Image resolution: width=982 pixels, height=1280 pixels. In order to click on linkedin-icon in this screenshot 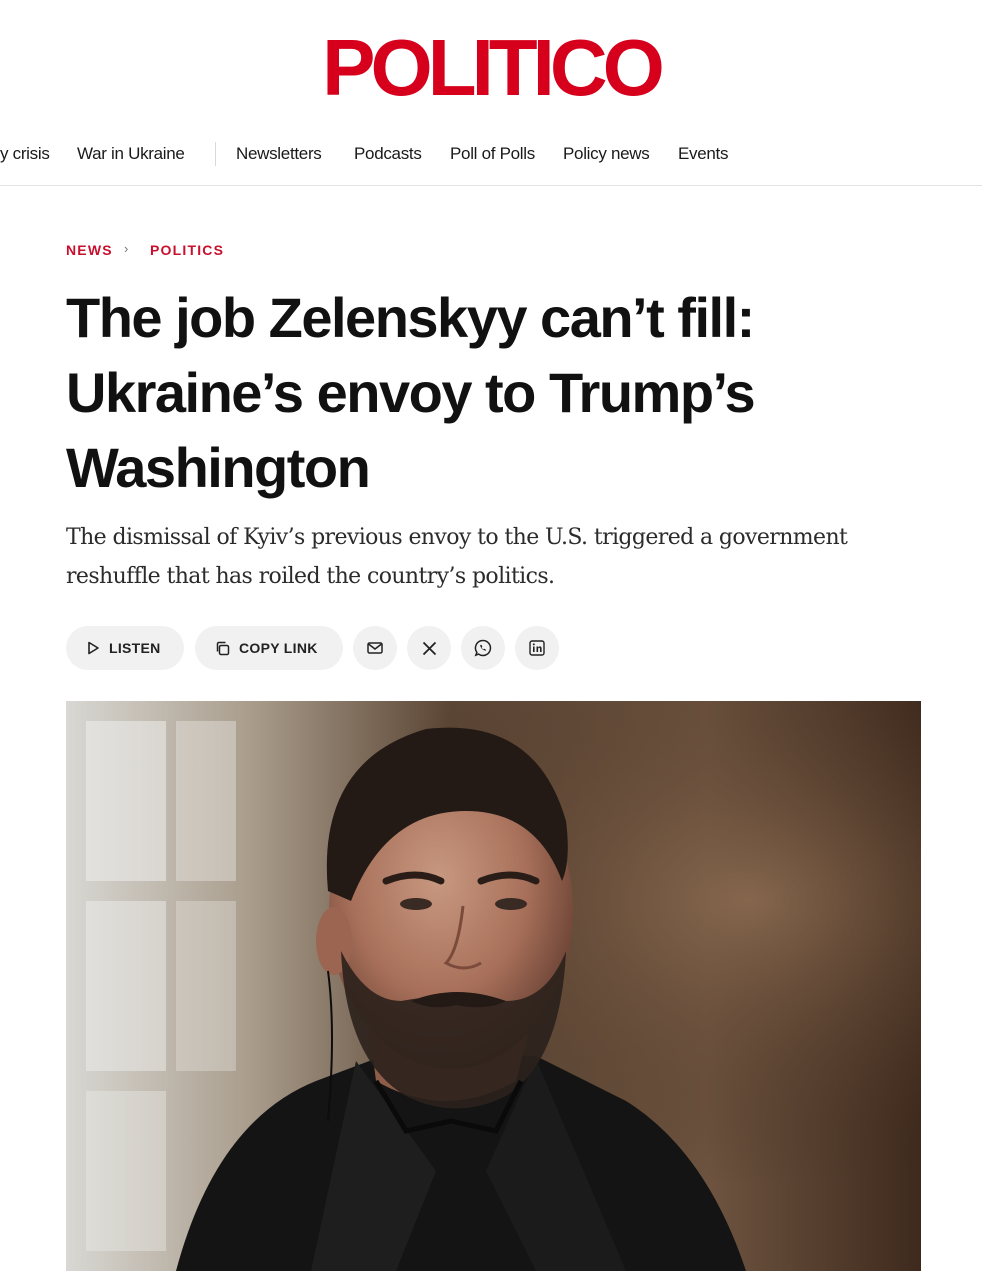, I will do `click(537, 648)`.